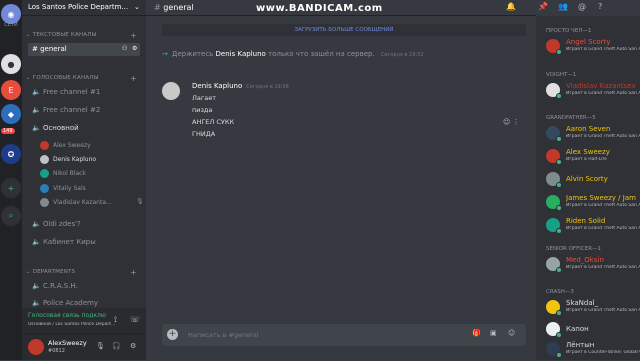  What do you see at coordinates (11, 216) in the screenshot?
I see `search-icon: ⌕` at bounding box center [11, 216].